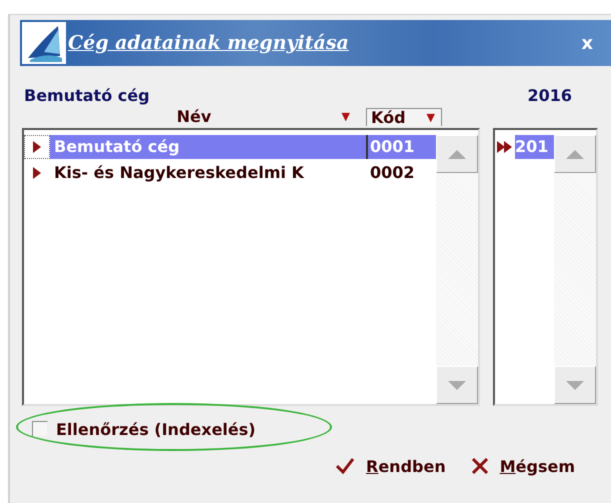 The width and height of the screenshot is (611, 503). Describe the element at coordinates (587, 43) in the screenshot. I see `close-button: x` at that location.